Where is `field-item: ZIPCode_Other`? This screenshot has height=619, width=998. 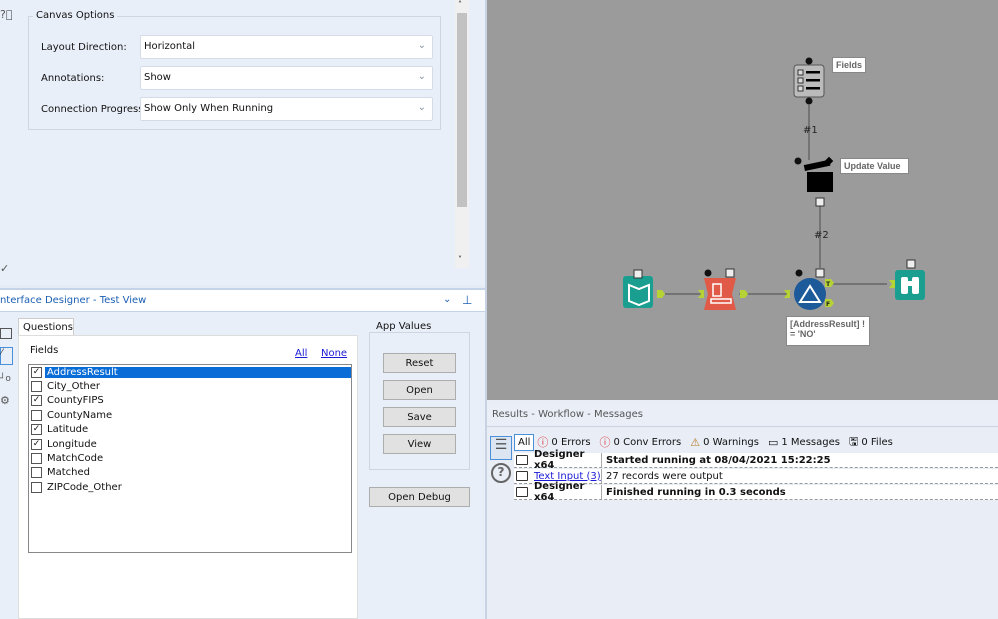
field-item: ZIPCode_Other is located at coordinates (190, 487).